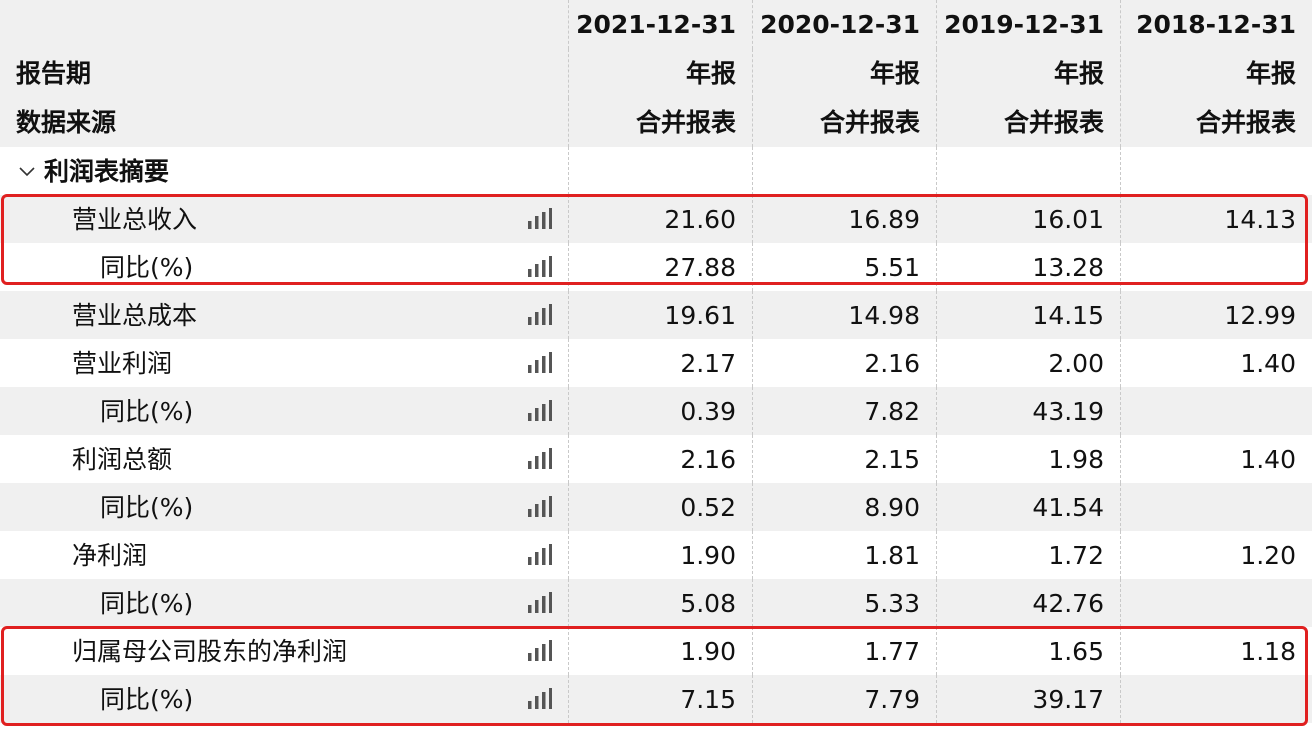 The image size is (1312, 730). I want to click on value-cell: 1.81, so click(844, 555).